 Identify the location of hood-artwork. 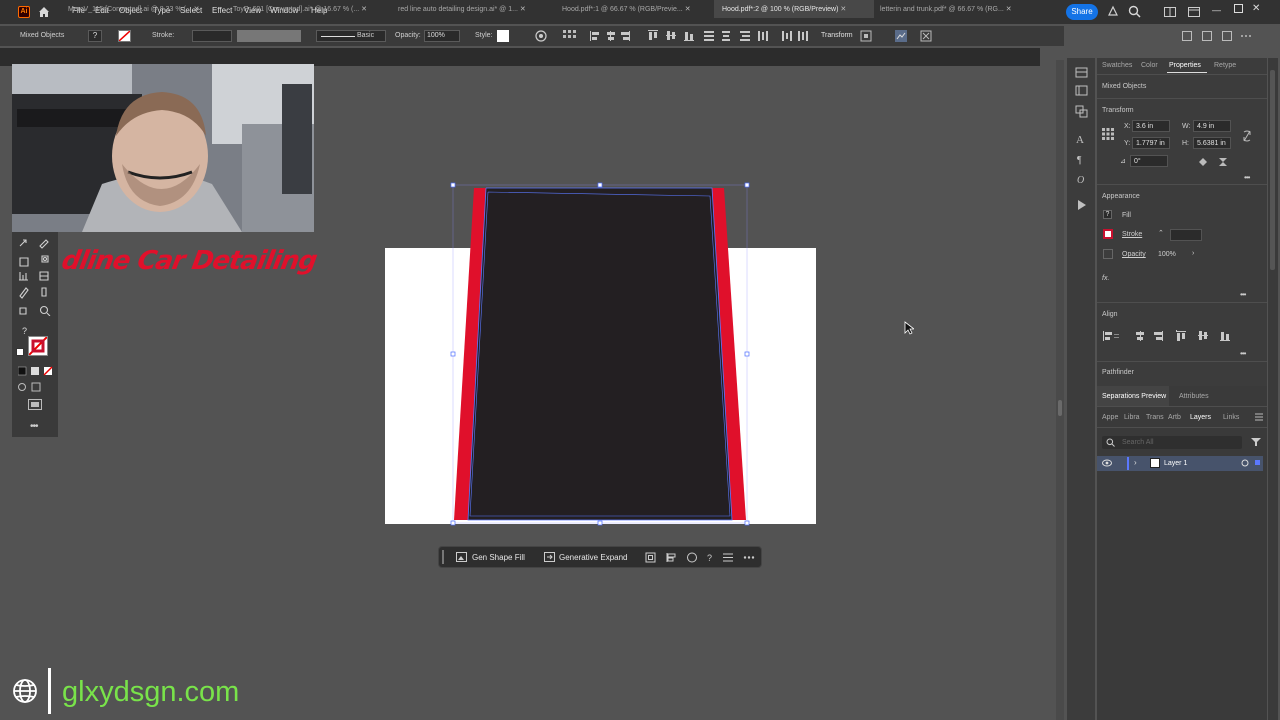
(600, 355).